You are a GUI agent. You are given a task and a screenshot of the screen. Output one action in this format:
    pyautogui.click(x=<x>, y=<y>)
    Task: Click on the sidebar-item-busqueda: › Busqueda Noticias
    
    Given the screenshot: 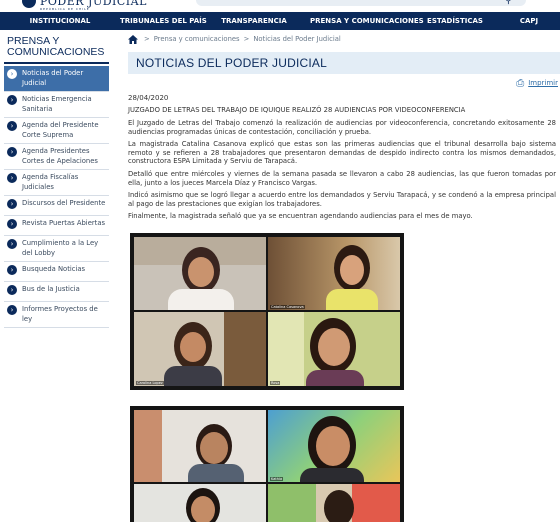 What is the action you would take?
    pyautogui.click(x=56, y=272)
    